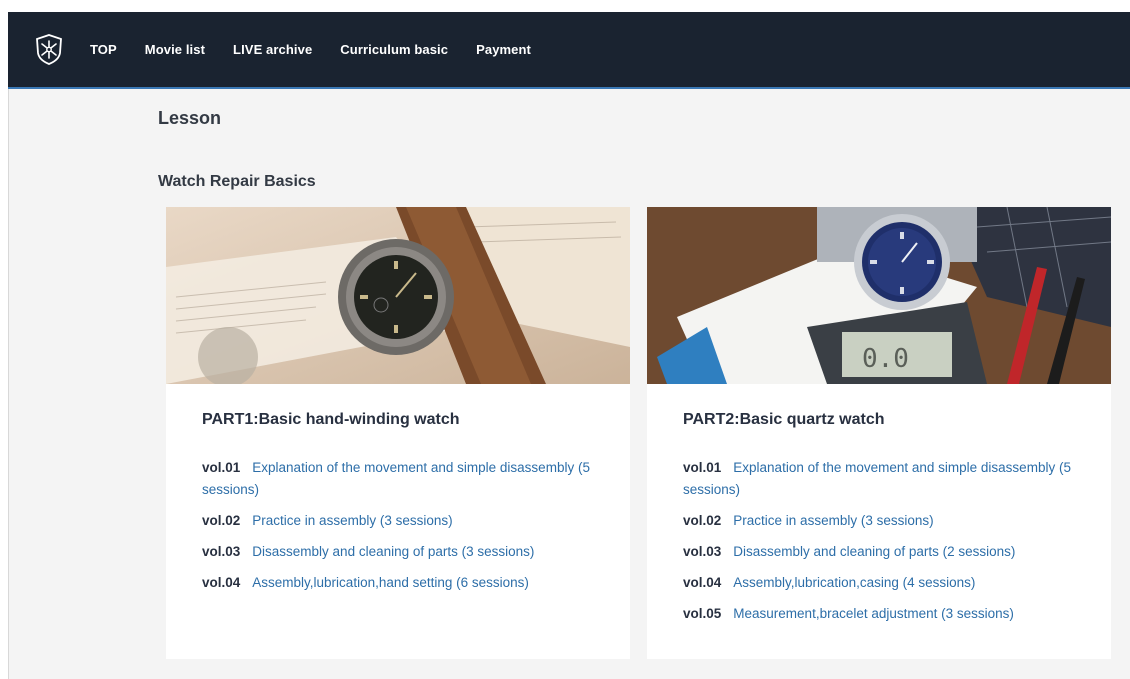 This screenshot has height=679, width=1130. I want to click on lesson-vol: vol.05, so click(702, 613).